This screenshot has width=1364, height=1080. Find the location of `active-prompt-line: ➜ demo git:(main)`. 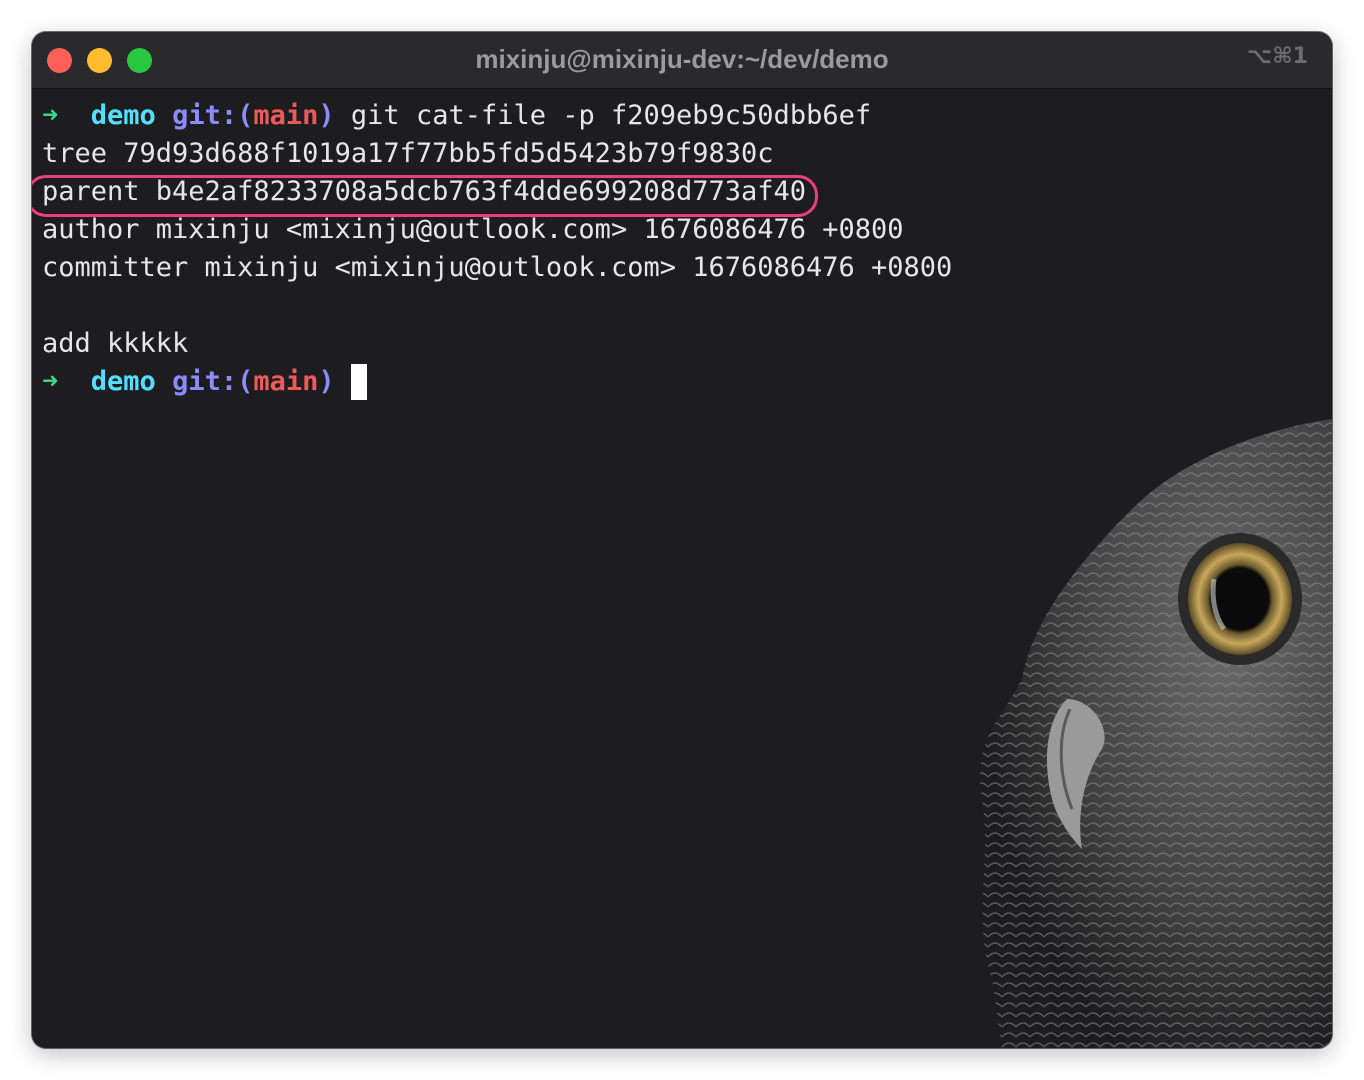

active-prompt-line: ➜ demo git:(main) is located at coordinates (204, 382).